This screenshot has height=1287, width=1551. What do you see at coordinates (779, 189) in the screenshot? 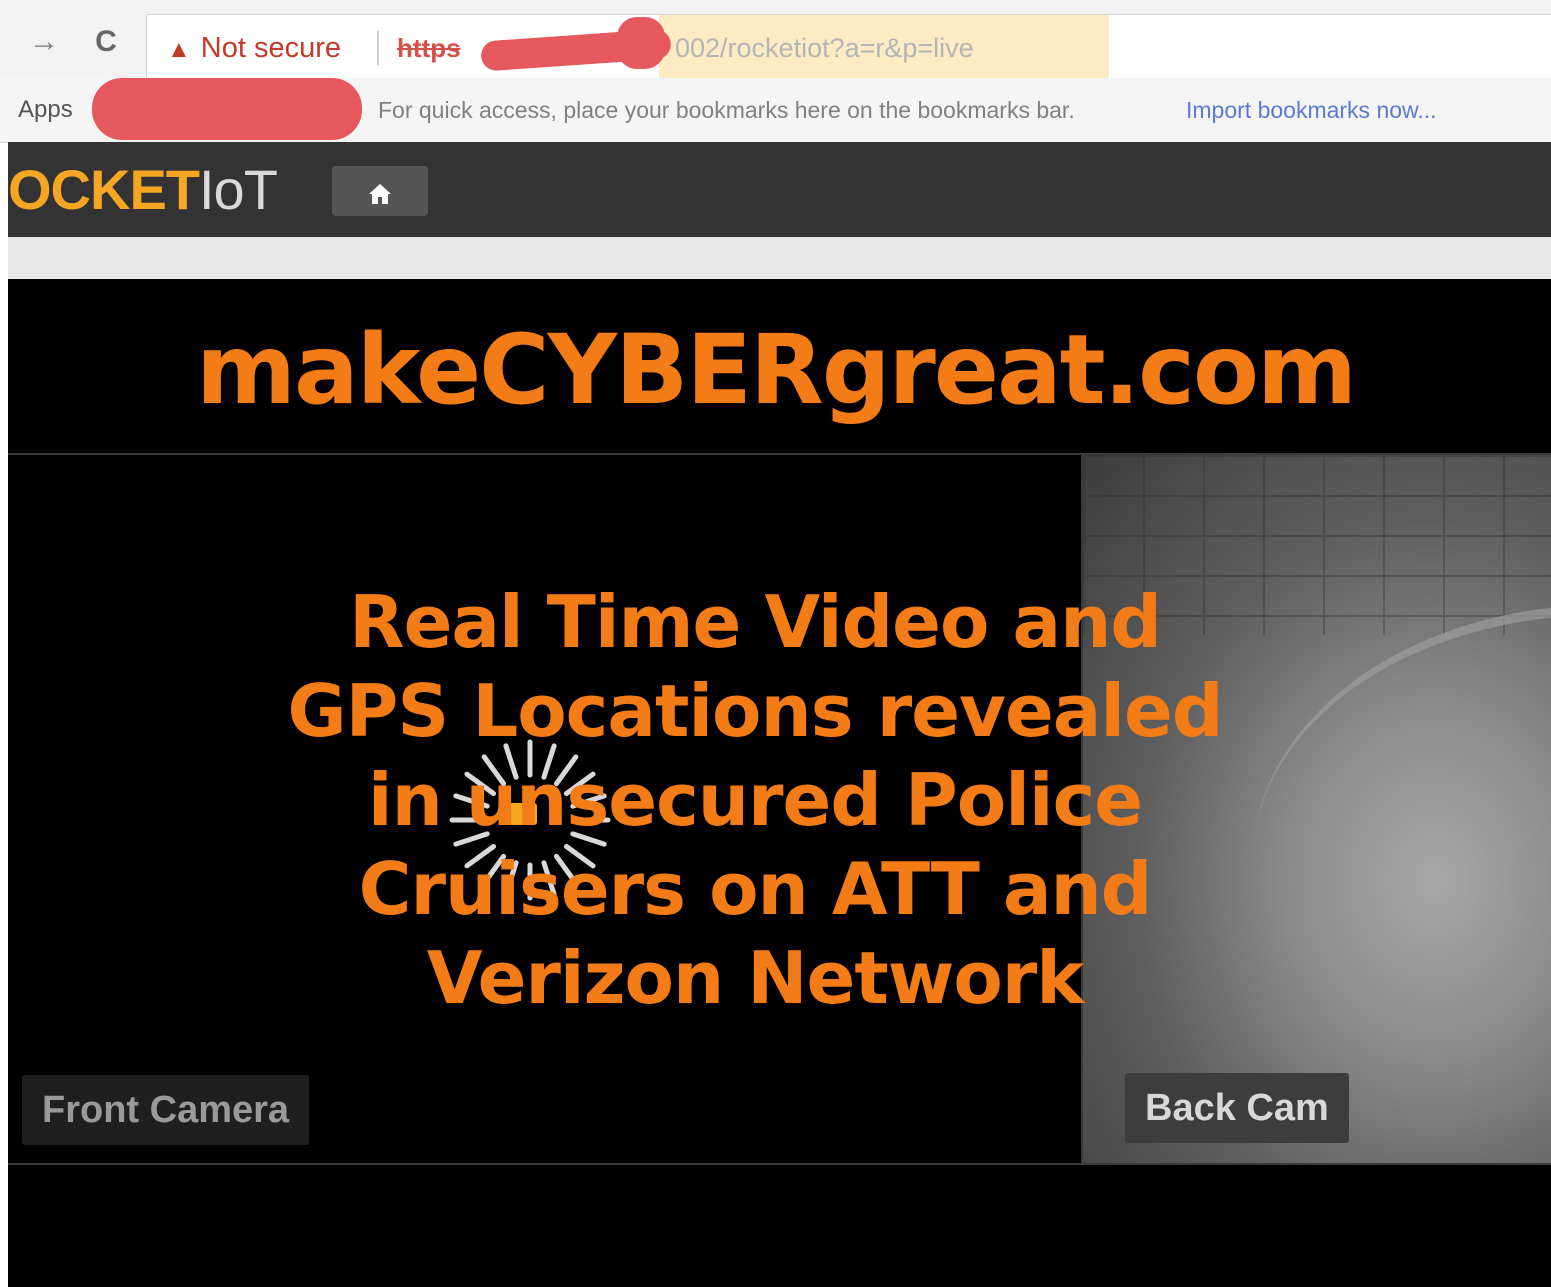
I see `app-navbar: OCKETIoT` at bounding box center [779, 189].